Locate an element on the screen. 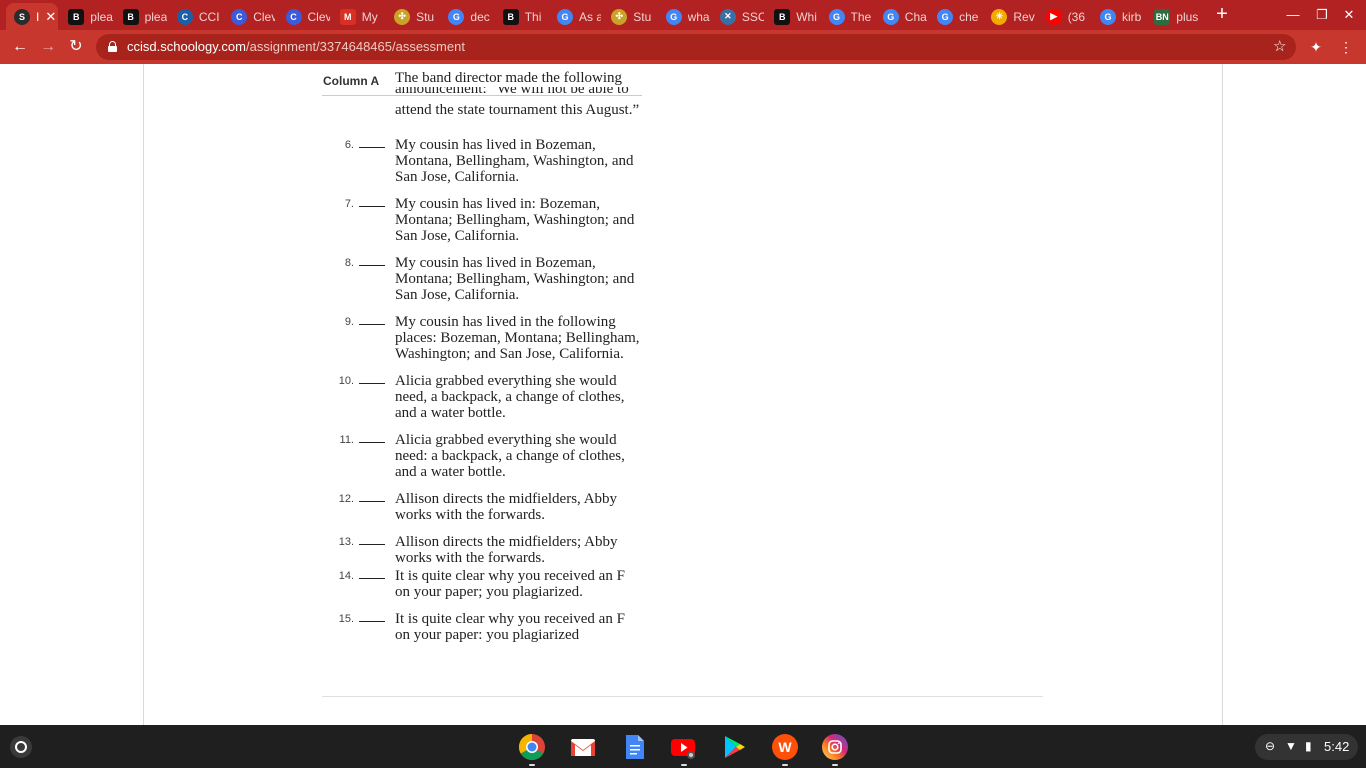 This screenshot has height=768, width=1366. ssc-icon: ✕ is located at coordinates (727, 16).